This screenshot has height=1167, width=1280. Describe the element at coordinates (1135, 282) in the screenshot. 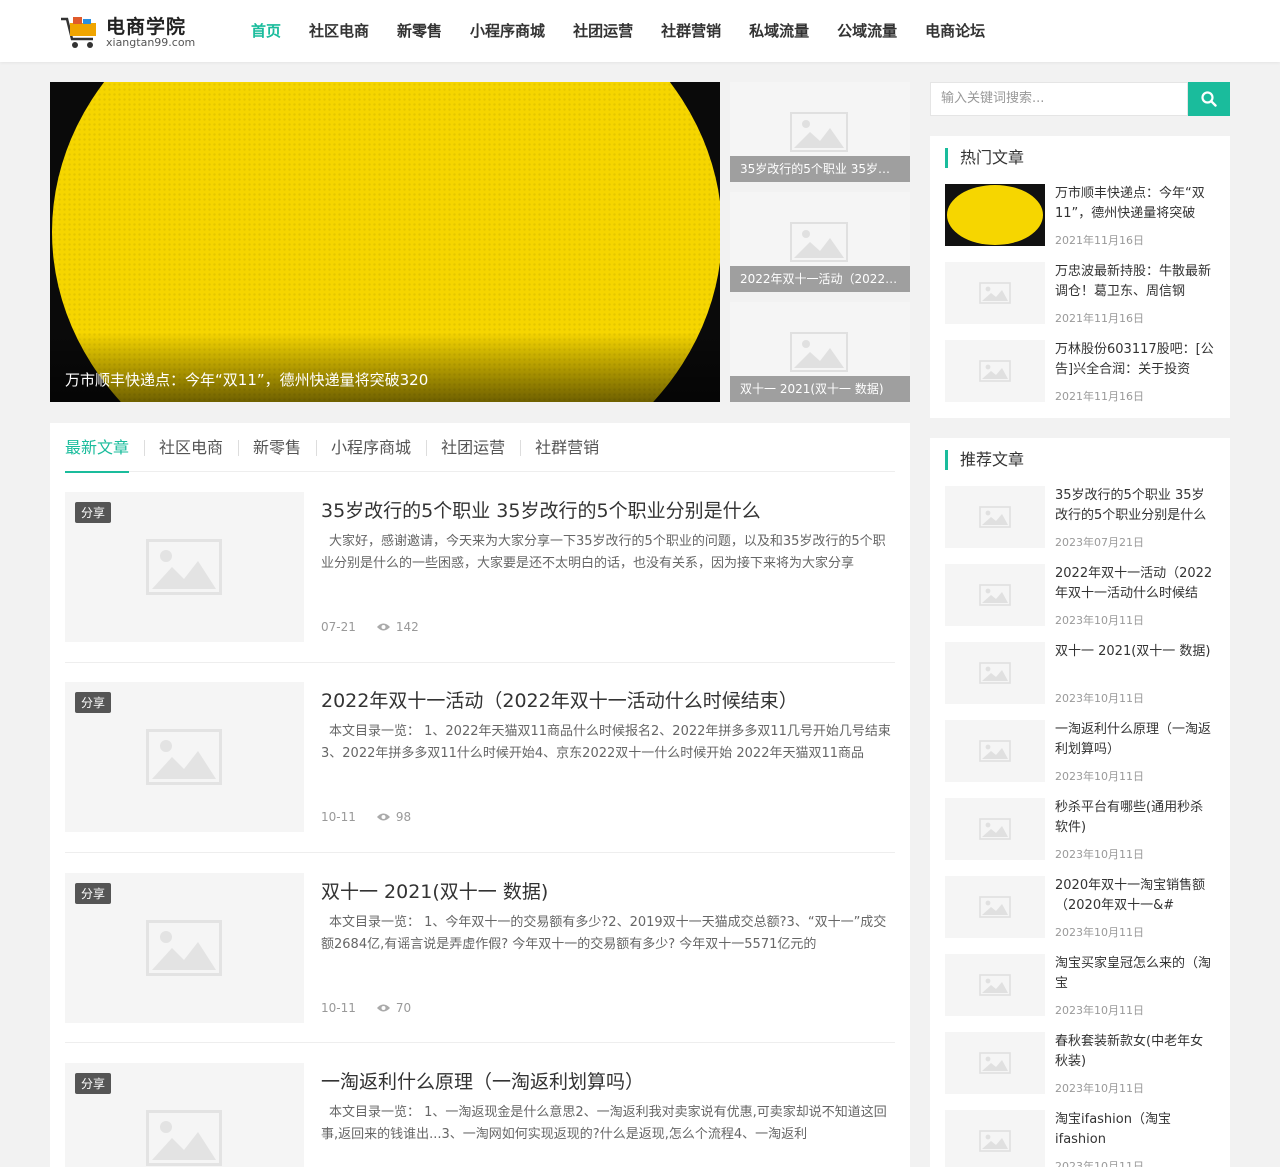

I see `article-title: 万忠波最新持股：牛散最新调仓！葛卫东、周信钢` at that location.